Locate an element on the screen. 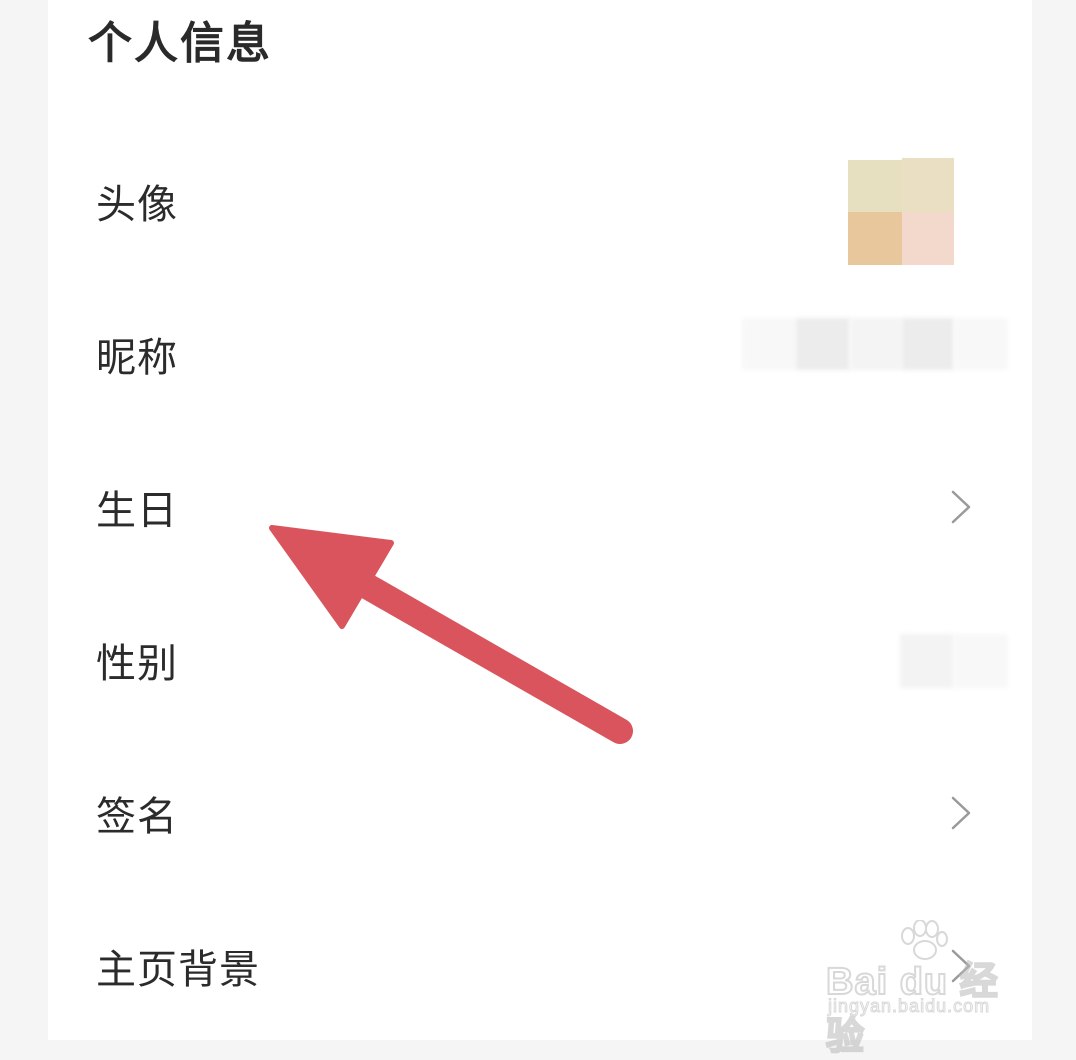 The image size is (1076, 1060). watermark-url: jingyan.baidu.com is located at coordinates (909, 1006).